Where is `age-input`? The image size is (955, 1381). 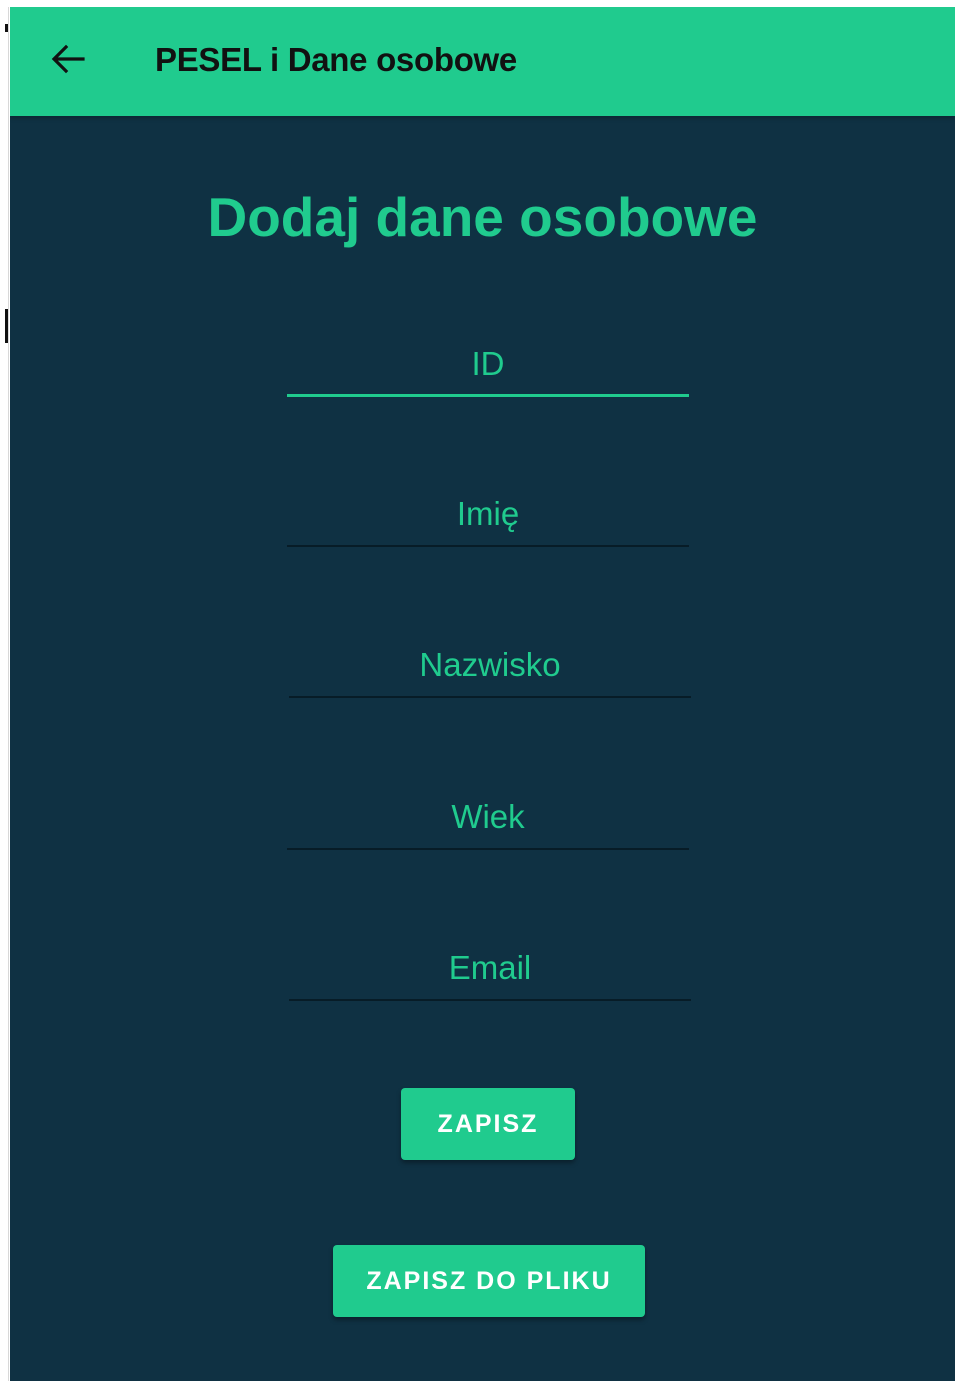 age-input is located at coordinates (488, 817).